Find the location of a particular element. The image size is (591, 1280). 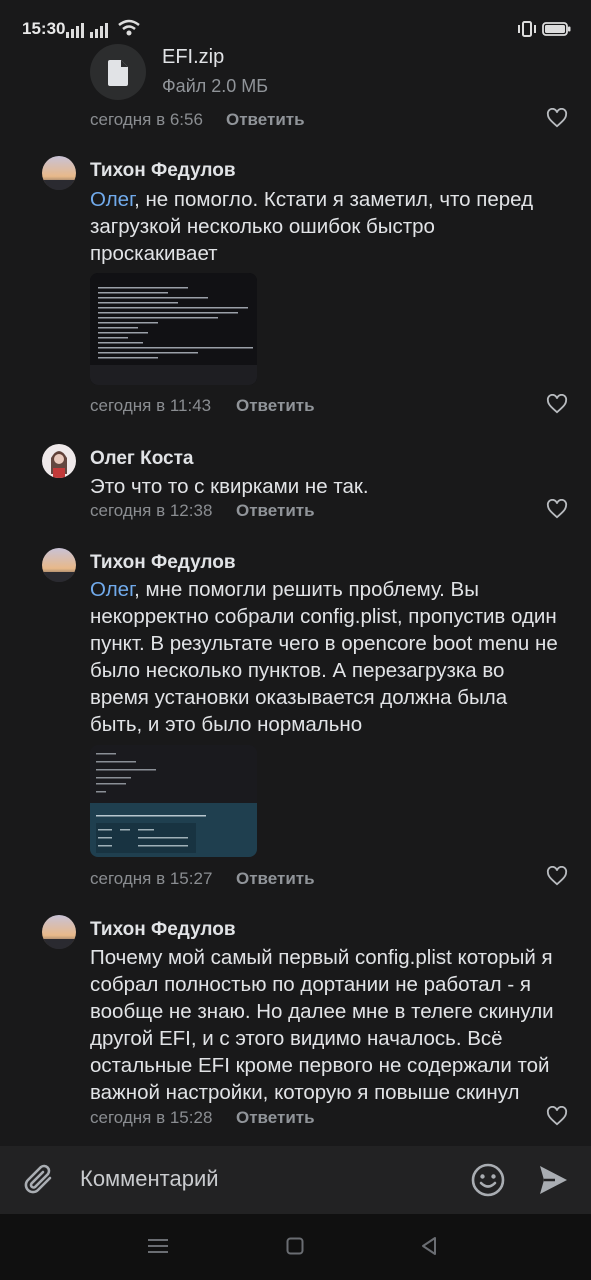

comment-time: сегодня в 15:27 is located at coordinates (151, 878).